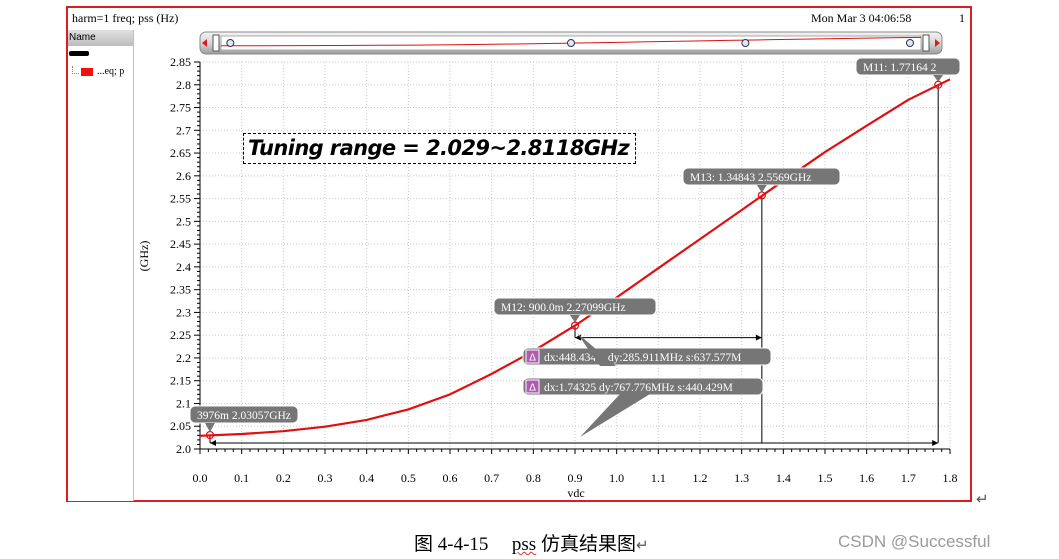  I want to click on watermark: CSDN @Successful, so click(914, 541).